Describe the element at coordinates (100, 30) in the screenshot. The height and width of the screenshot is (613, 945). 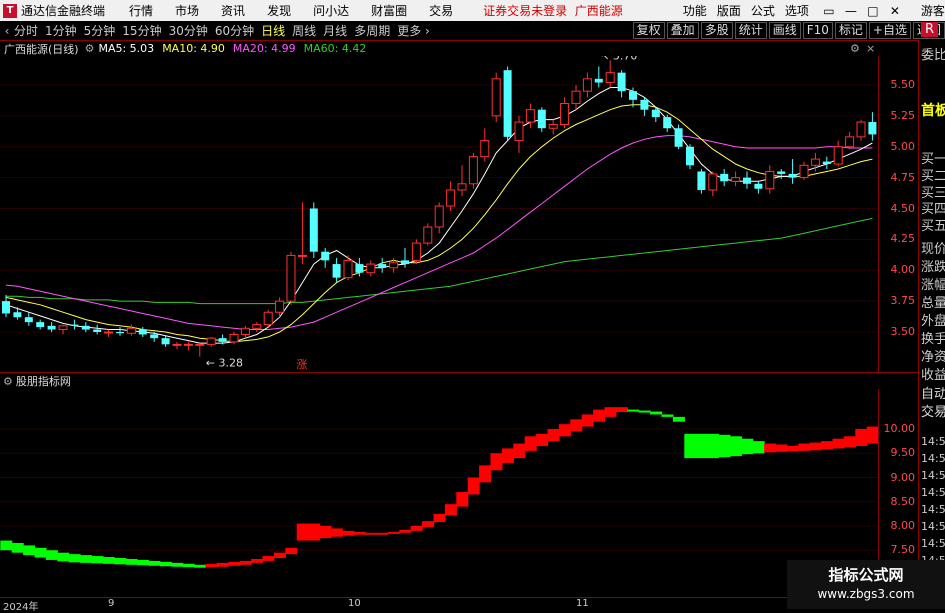
I see `period-tab: 5分钟` at that location.